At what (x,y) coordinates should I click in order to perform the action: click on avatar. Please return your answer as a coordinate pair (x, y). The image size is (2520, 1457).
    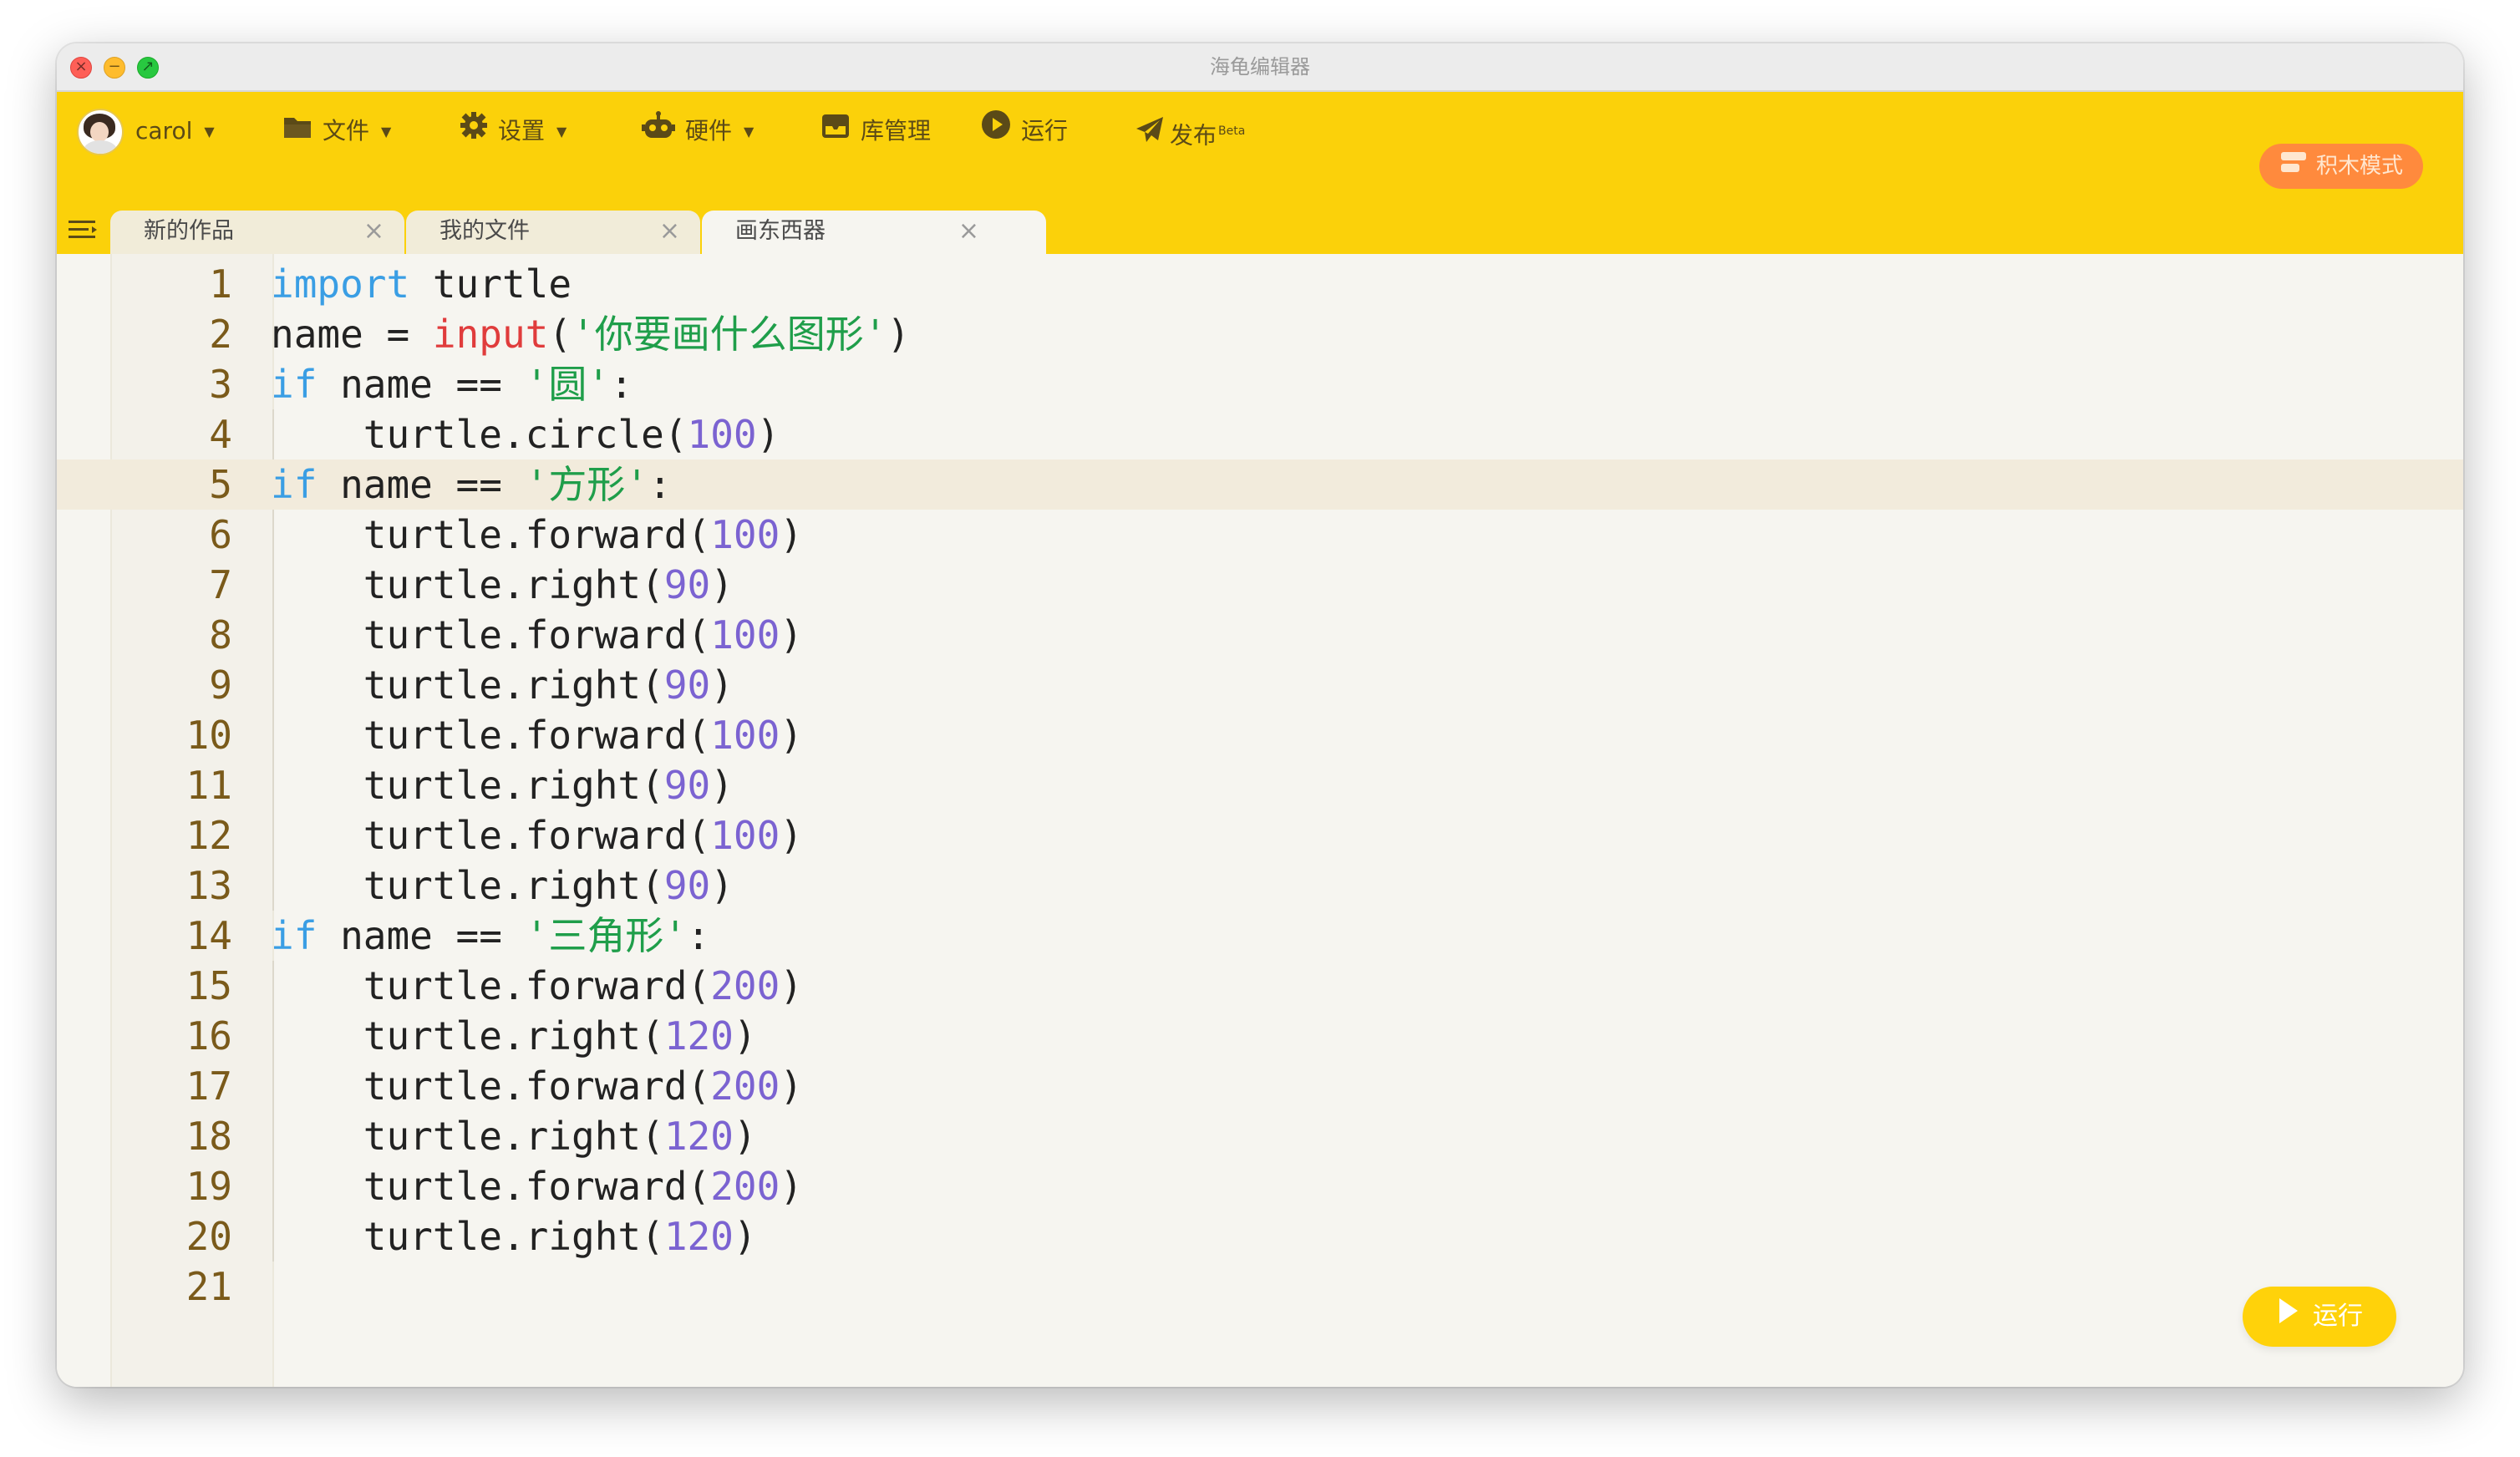
    Looking at the image, I should click on (100, 132).